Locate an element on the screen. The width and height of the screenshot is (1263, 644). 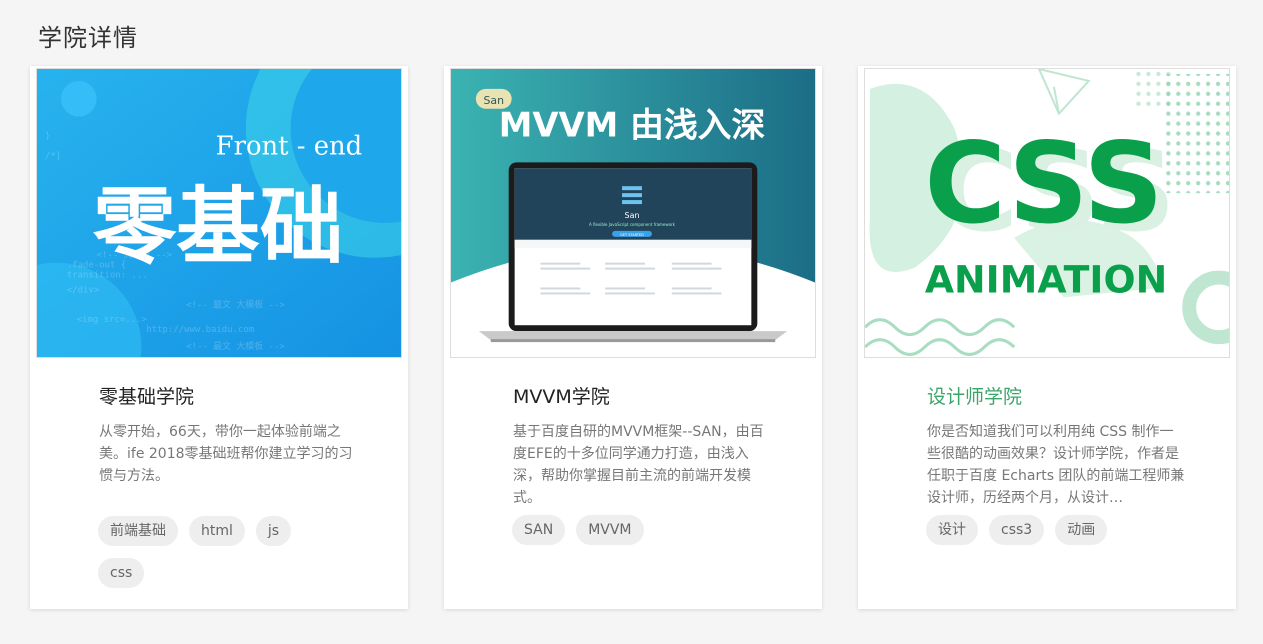
tag-chip: 设计 is located at coordinates (952, 530).